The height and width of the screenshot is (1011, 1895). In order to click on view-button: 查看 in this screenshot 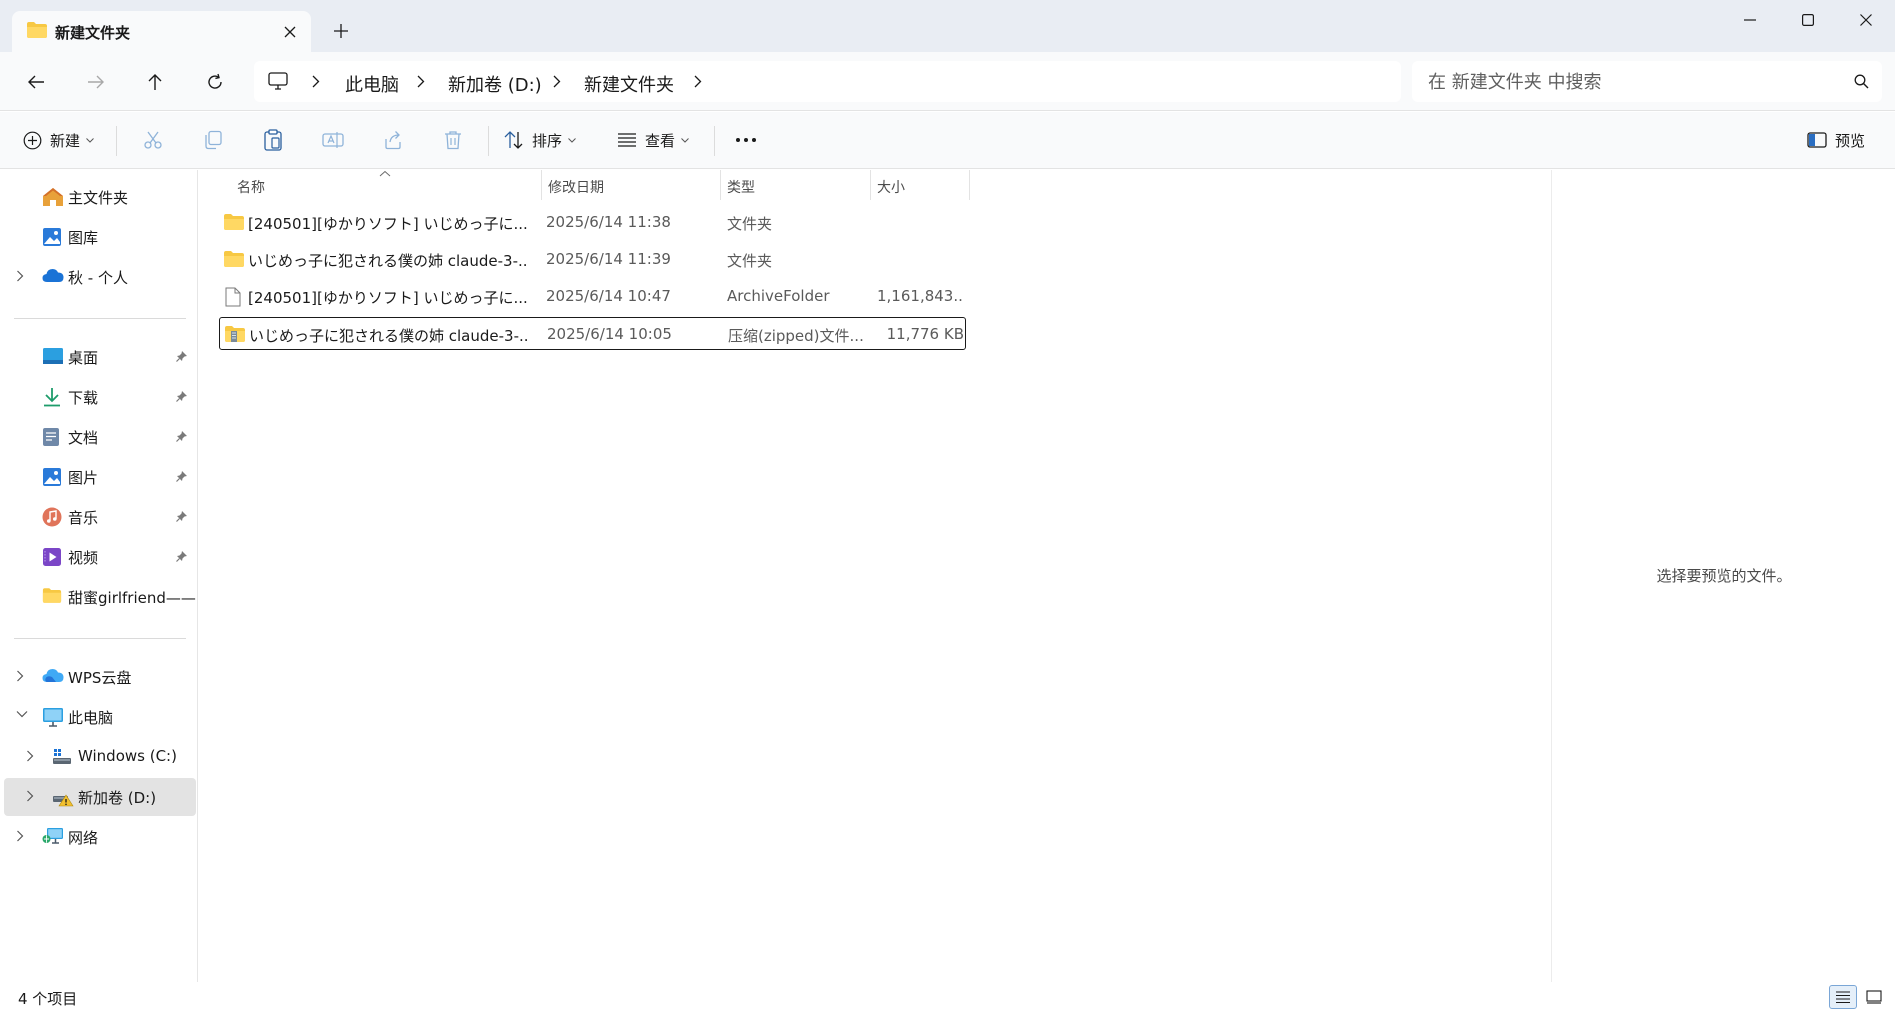, I will do `click(653, 140)`.